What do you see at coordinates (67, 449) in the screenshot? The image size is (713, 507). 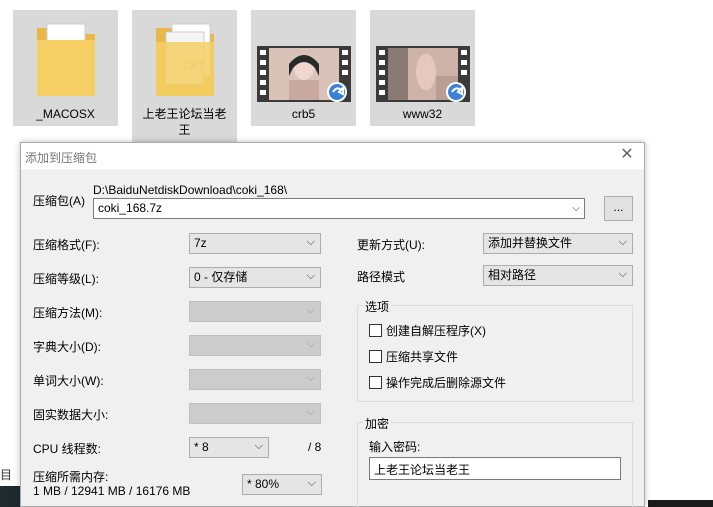 I see `threads-label: CPU 线程数:` at bounding box center [67, 449].